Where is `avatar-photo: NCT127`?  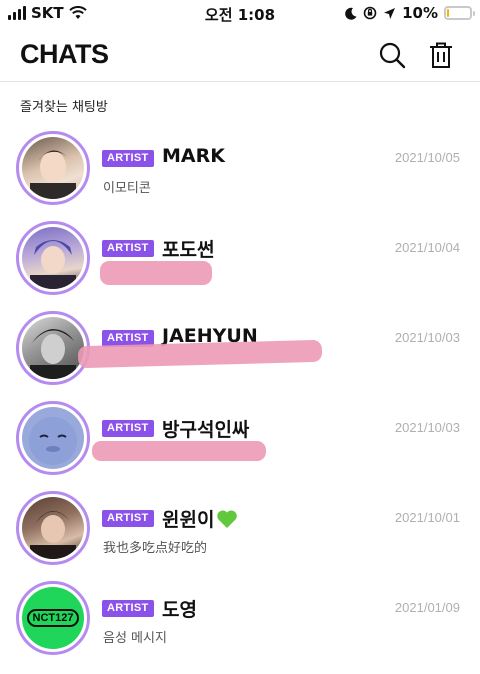 avatar-photo: NCT127 is located at coordinates (53, 618).